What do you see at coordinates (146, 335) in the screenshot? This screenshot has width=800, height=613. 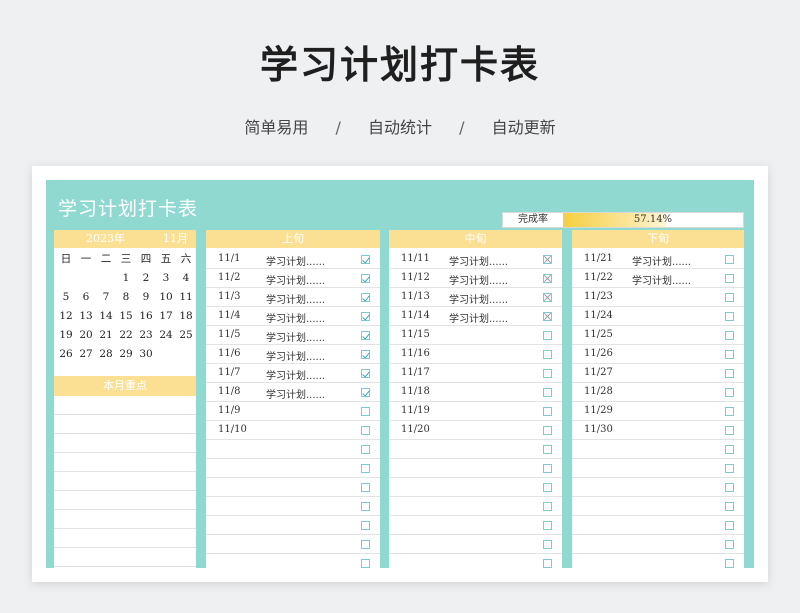 I see `calendar-day: 23` at bounding box center [146, 335].